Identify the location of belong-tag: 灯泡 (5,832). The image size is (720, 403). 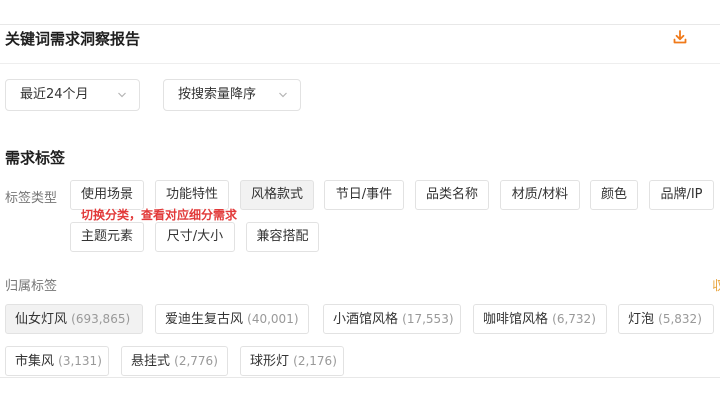
(666, 319).